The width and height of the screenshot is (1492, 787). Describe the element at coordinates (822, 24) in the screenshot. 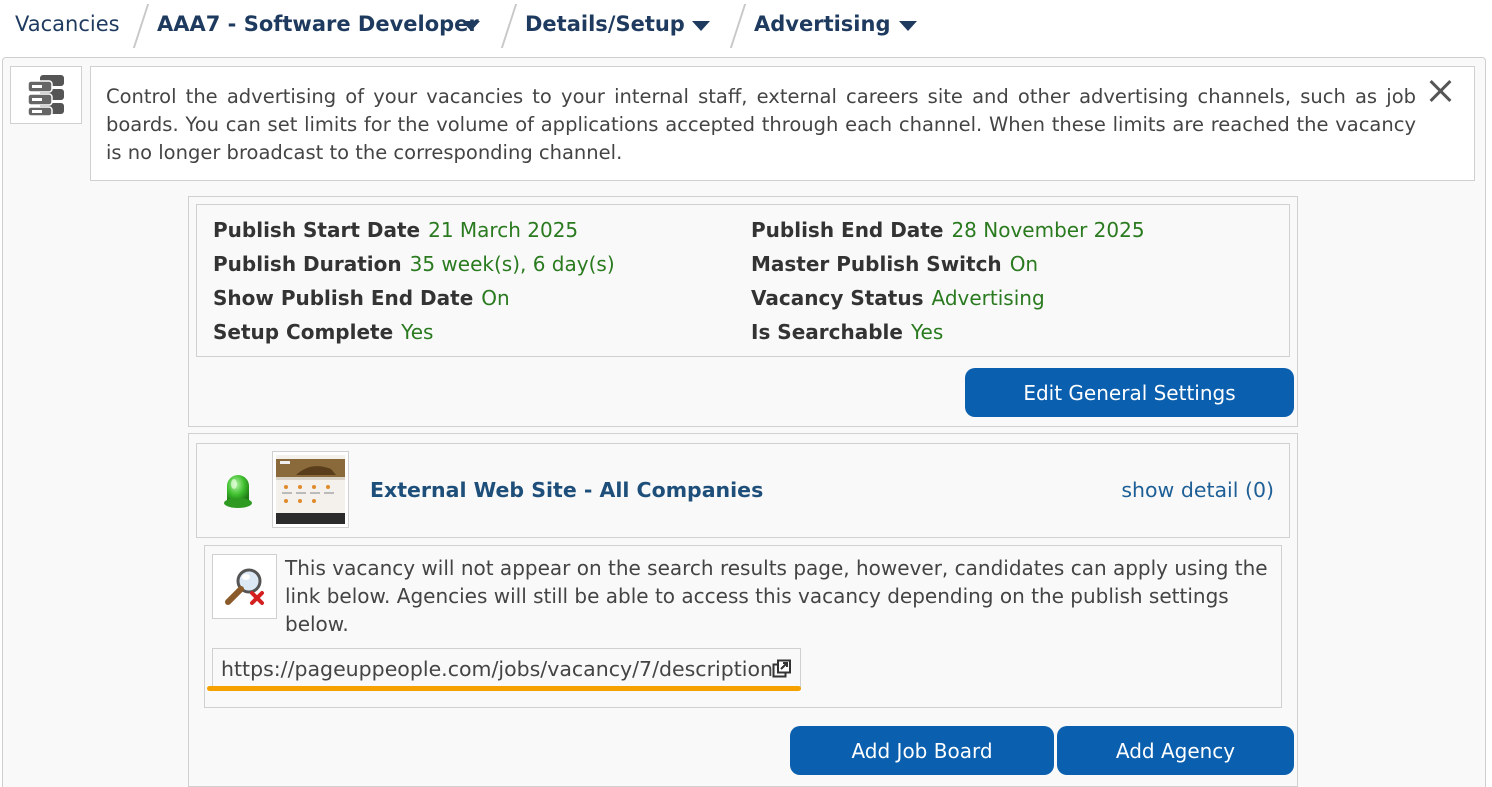

I see `breadcrumb-advertising: Advertising` at that location.